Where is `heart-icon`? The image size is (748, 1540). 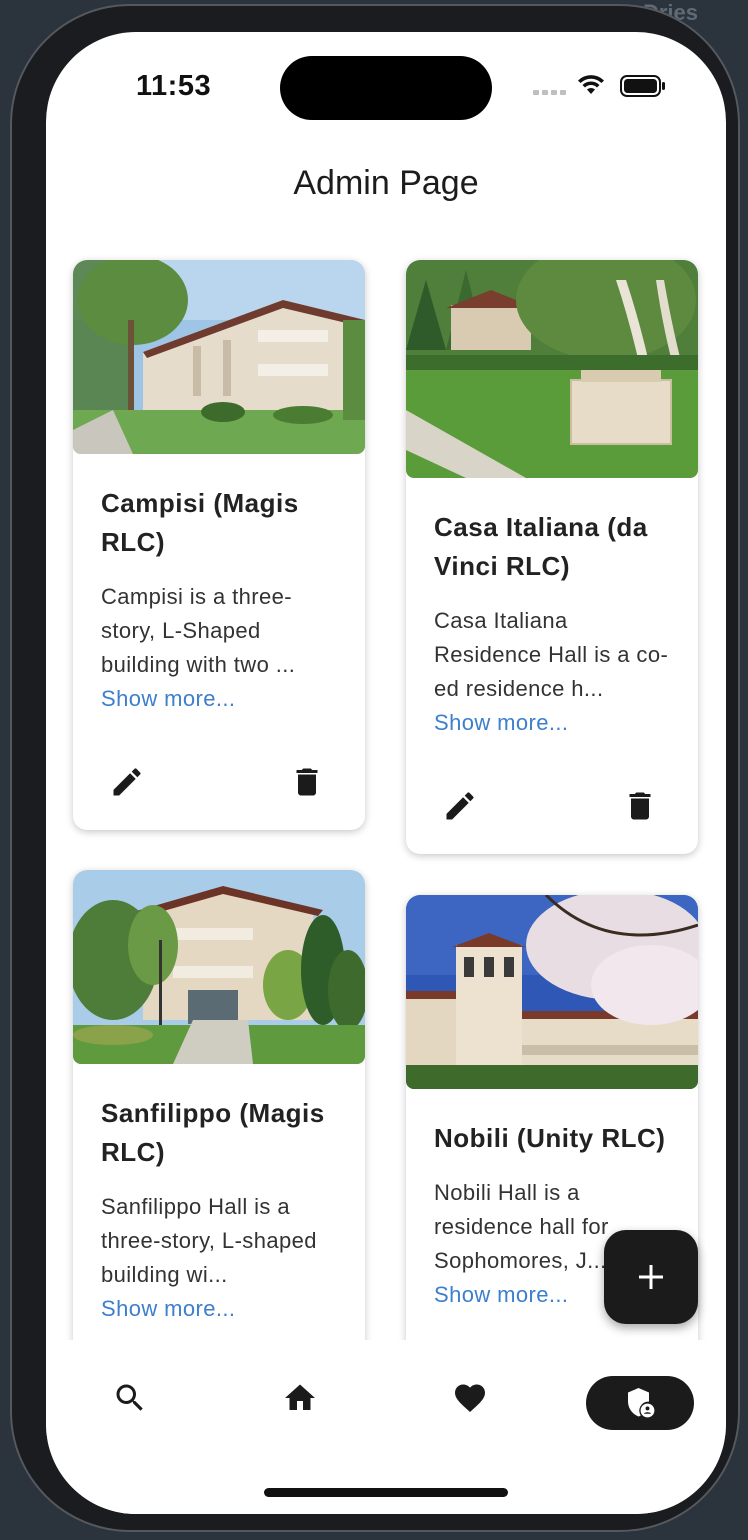 heart-icon is located at coordinates (470, 1398).